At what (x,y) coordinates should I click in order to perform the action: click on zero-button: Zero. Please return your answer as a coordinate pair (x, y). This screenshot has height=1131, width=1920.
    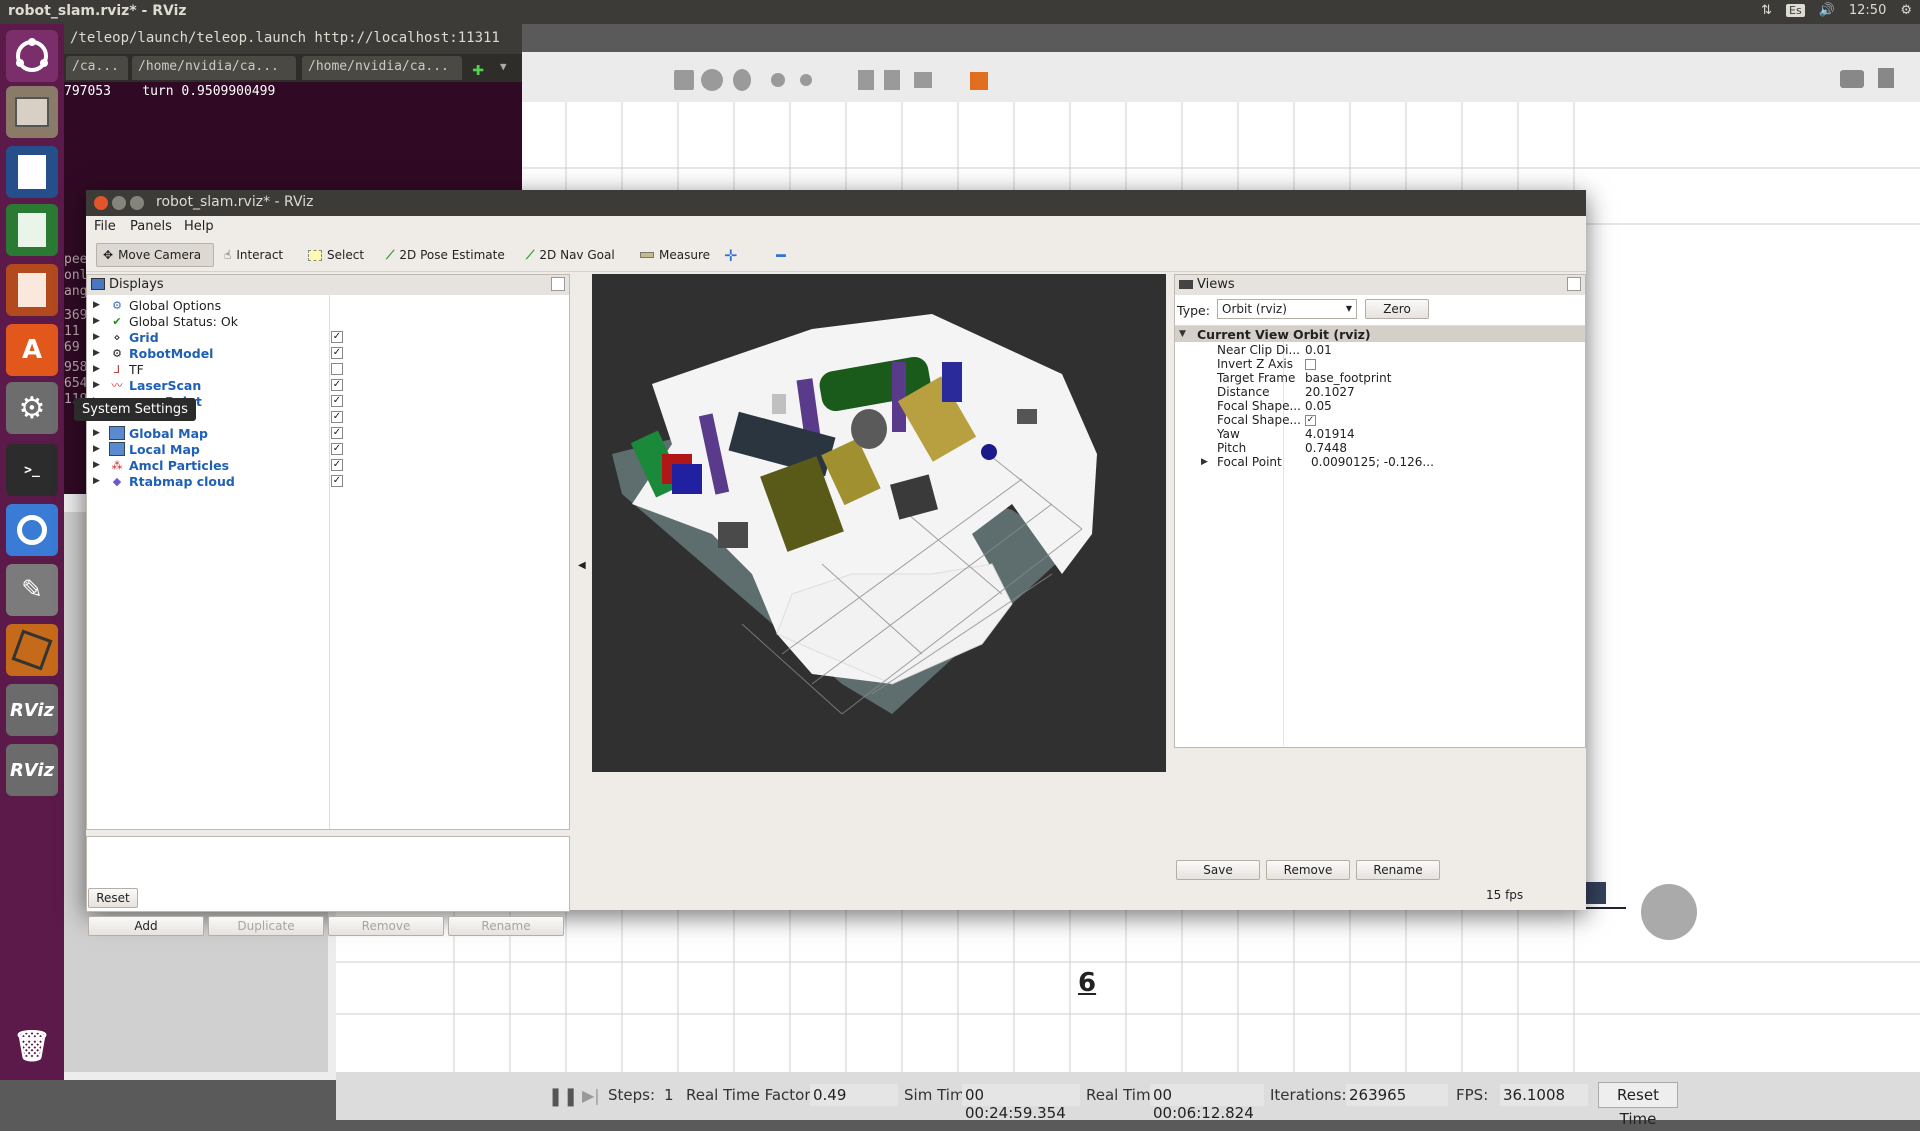
    Looking at the image, I should click on (1397, 309).